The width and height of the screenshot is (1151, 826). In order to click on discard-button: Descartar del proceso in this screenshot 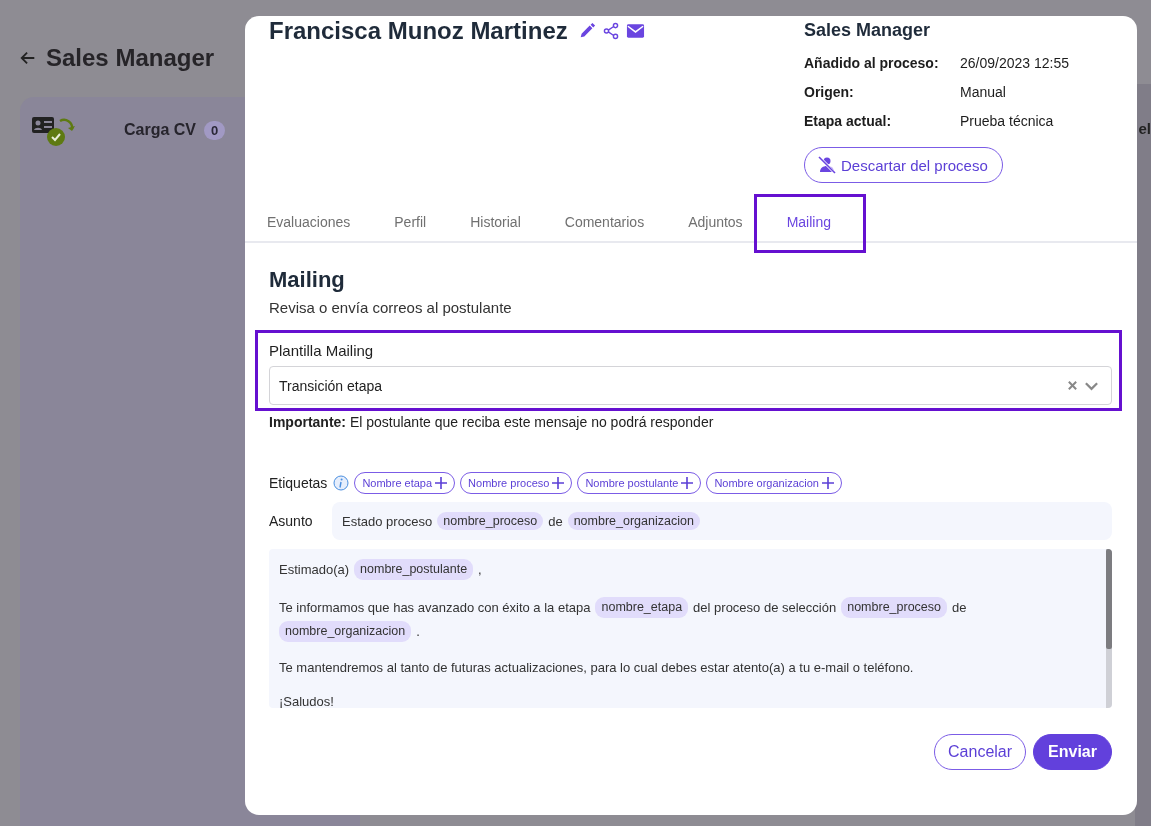, I will do `click(903, 165)`.